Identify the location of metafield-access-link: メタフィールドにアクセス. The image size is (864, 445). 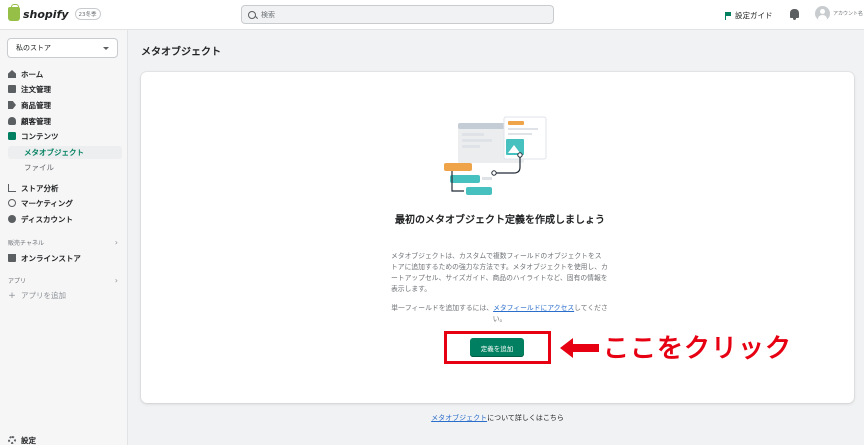
(533, 308).